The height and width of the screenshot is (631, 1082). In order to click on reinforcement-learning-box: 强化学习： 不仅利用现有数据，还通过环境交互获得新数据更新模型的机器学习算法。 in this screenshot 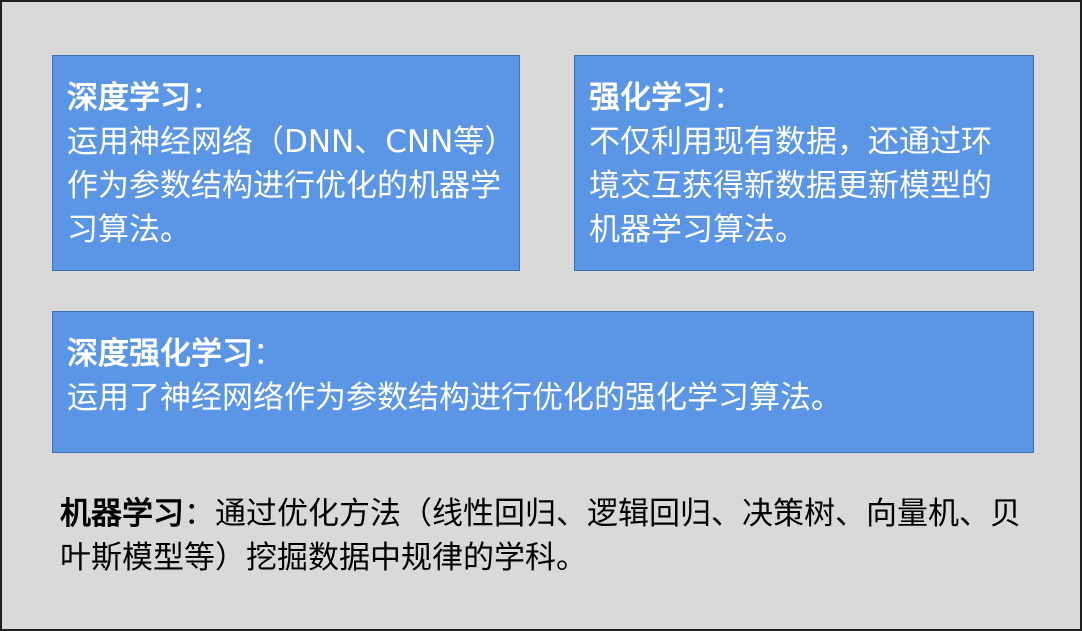, I will do `click(804, 163)`.